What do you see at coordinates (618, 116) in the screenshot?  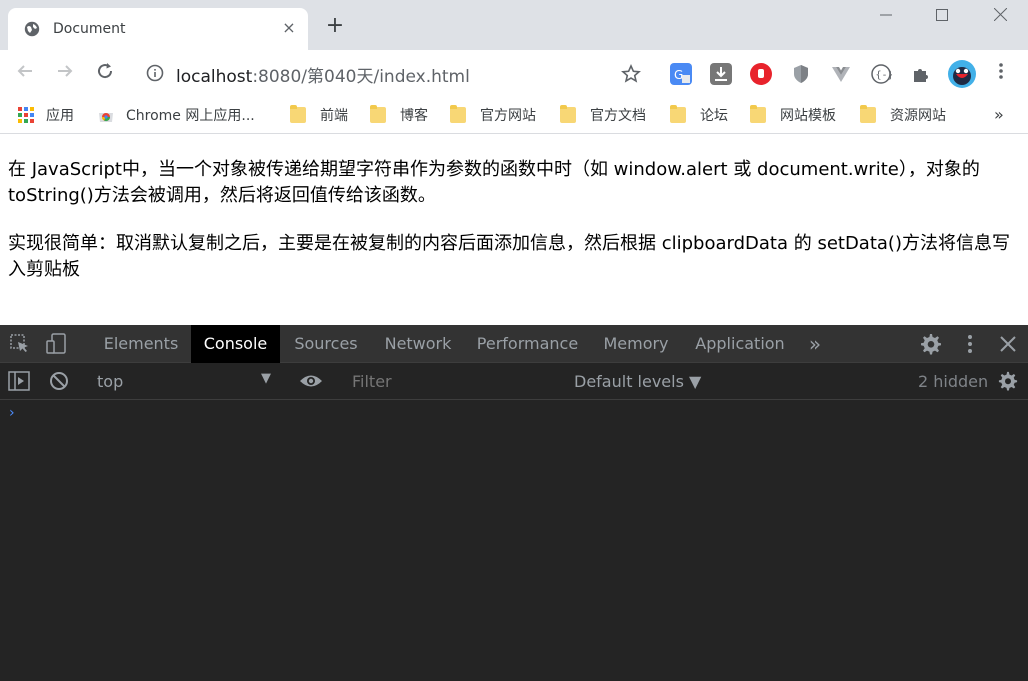 I see `bookmark-label: 官方文档` at bounding box center [618, 116].